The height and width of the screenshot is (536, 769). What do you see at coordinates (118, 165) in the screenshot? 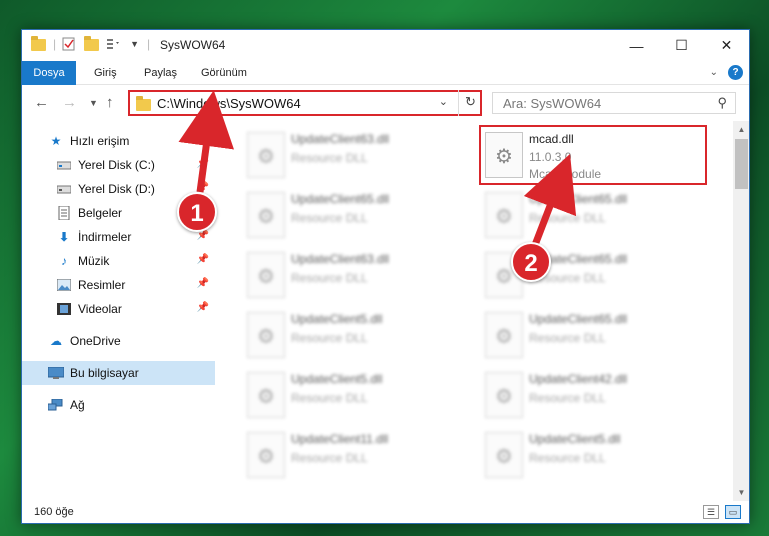
I see `sidebar-item-local-disk-c: Yerel Disk (C:) 📌` at bounding box center [118, 165].